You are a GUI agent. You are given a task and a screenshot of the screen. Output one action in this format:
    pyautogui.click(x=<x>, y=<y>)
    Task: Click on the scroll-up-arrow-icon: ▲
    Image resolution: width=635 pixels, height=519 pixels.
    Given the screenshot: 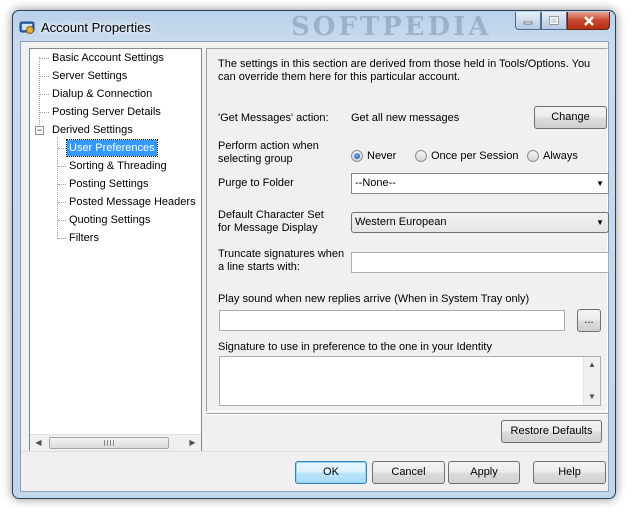 What is the action you would take?
    pyautogui.click(x=592, y=365)
    